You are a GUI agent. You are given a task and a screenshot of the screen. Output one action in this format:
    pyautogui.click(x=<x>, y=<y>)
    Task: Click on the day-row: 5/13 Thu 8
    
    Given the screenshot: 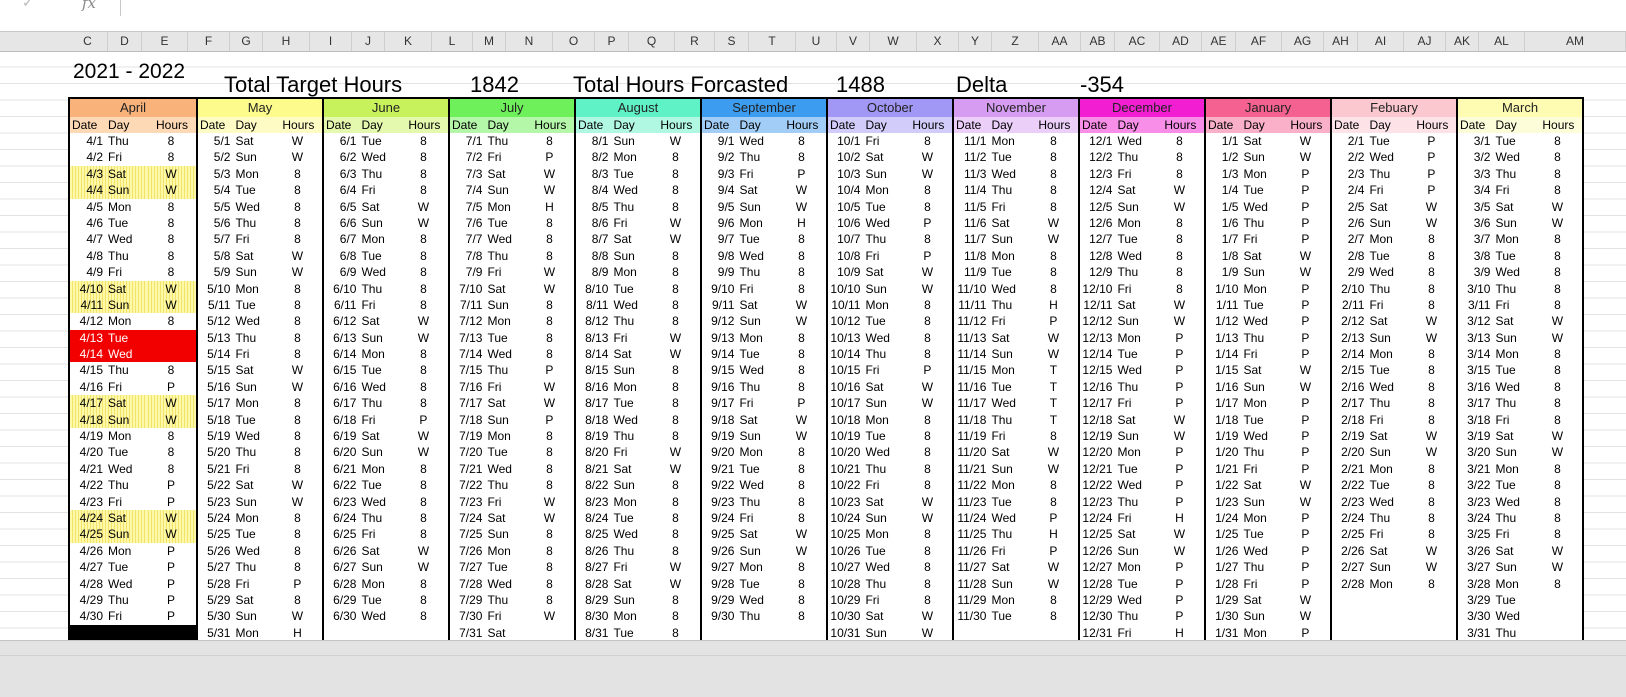 What is the action you would take?
    pyautogui.click(x=260, y=338)
    